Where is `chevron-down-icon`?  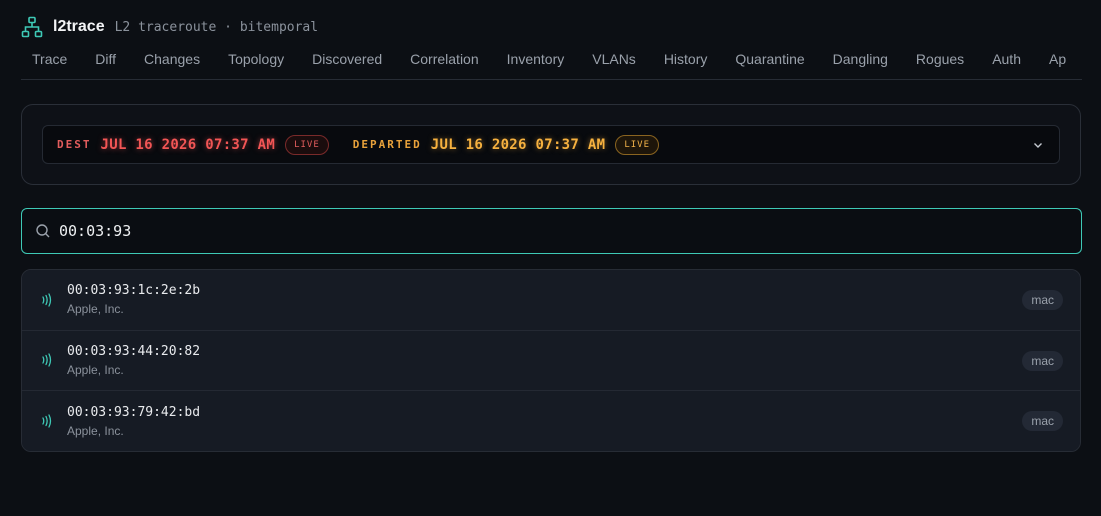
chevron-down-icon is located at coordinates (1038, 145).